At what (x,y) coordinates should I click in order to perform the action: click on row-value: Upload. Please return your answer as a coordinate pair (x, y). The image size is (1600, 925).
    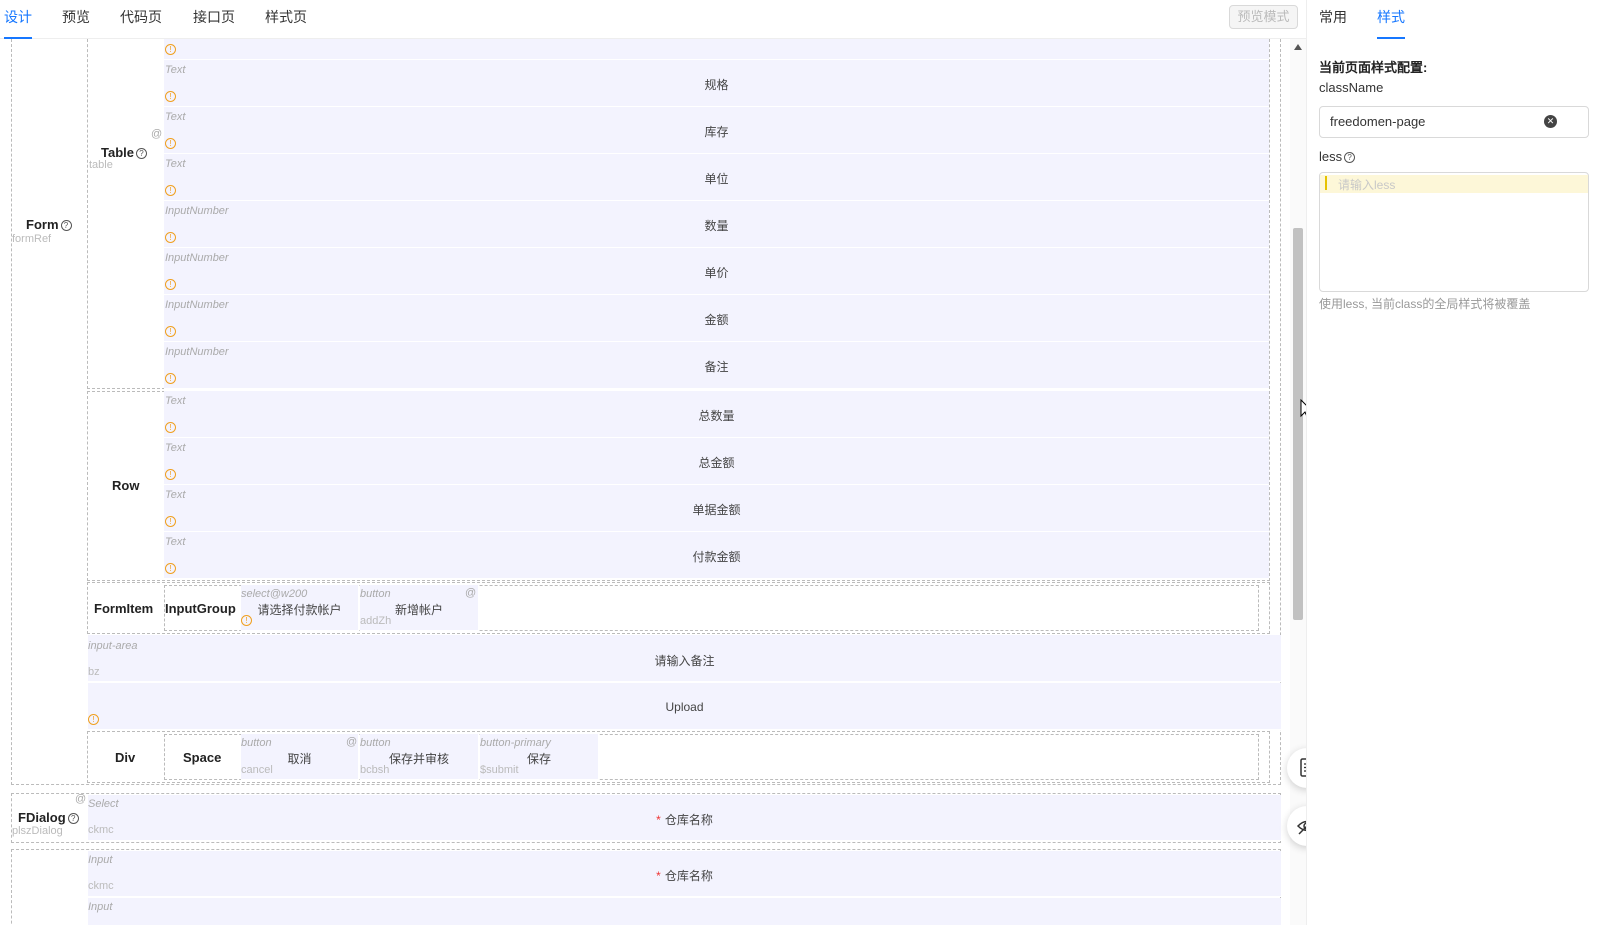
    Looking at the image, I should click on (684, 707).